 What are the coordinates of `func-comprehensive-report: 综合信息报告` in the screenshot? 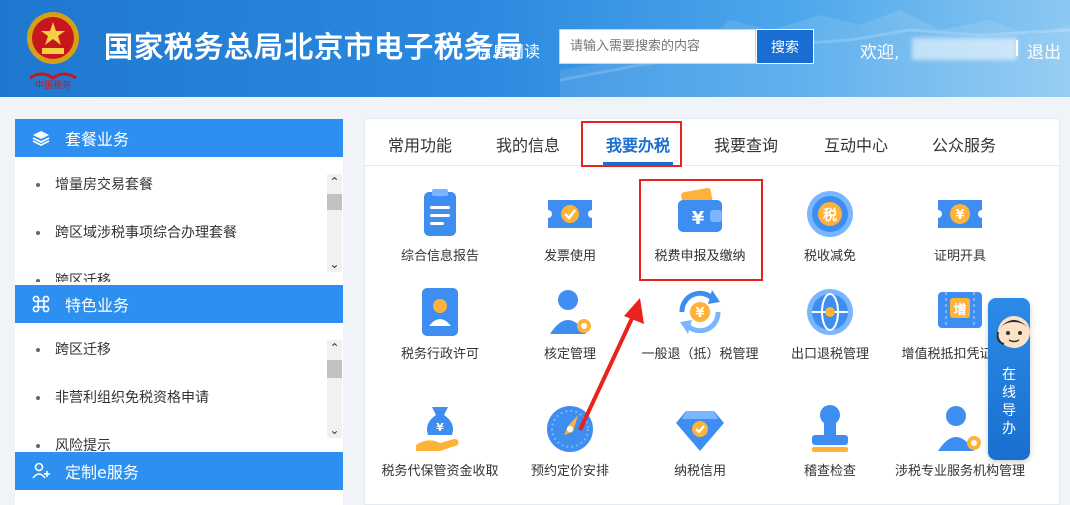 It's located at (440, 226).